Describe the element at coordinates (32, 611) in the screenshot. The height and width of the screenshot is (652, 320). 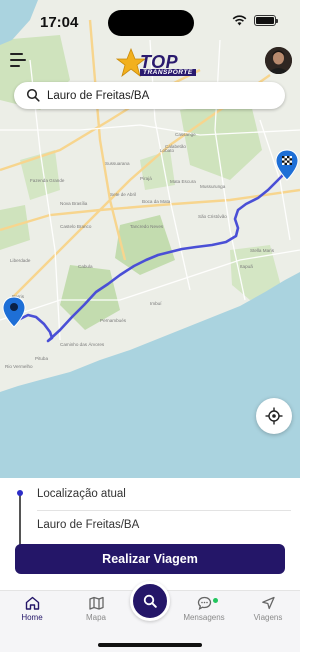
I see `tab-home: Home` at that location.